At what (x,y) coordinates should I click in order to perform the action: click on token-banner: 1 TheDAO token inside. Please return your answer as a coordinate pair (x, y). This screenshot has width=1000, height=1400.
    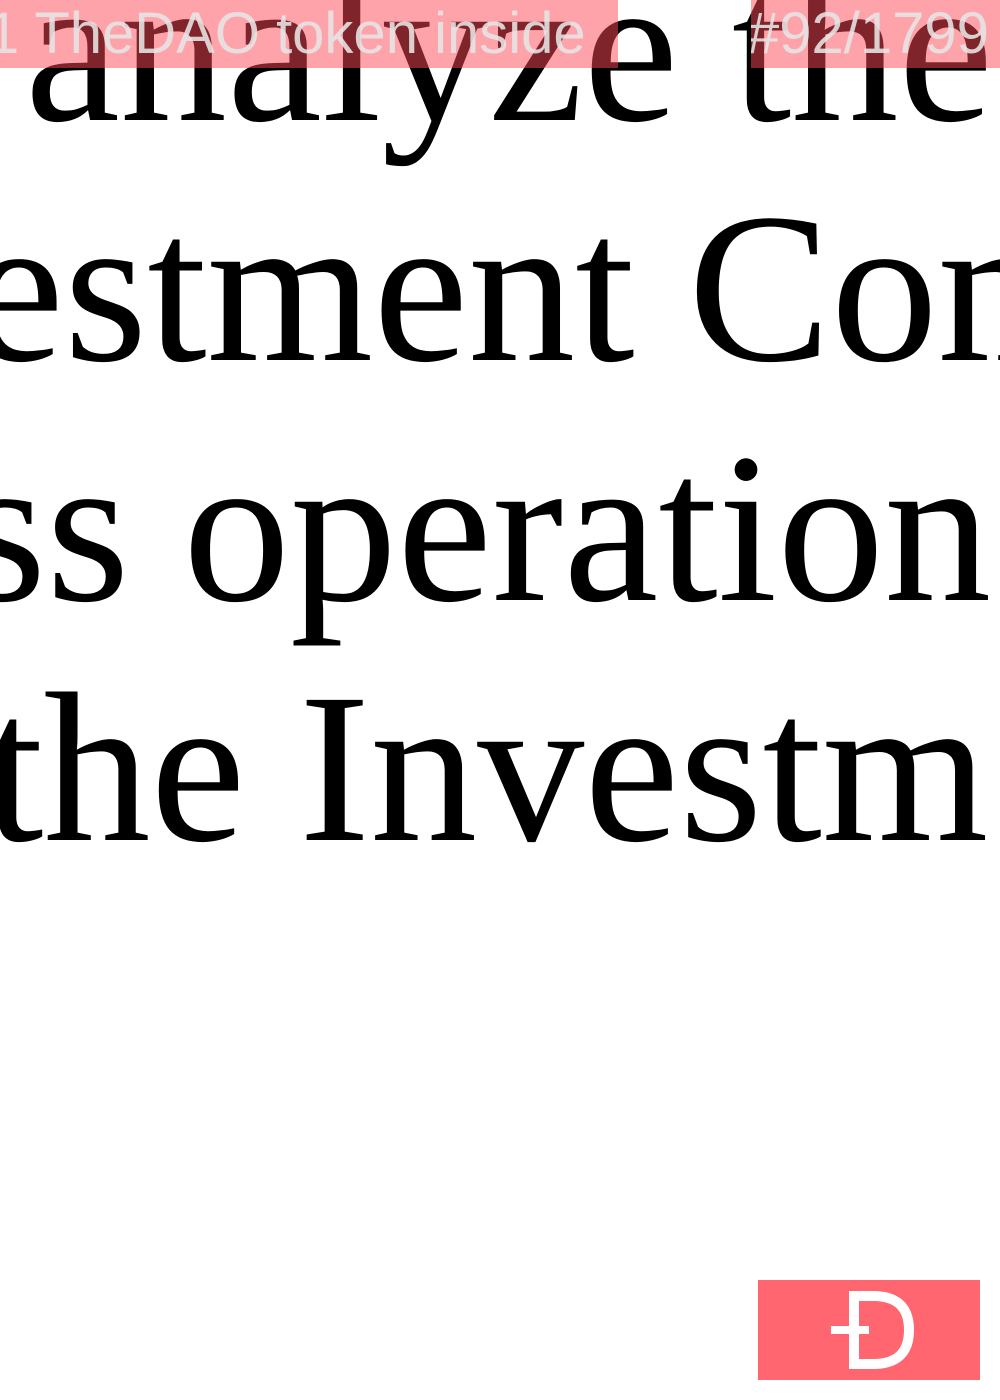
    Looking at the image, I should click on (309, 34).